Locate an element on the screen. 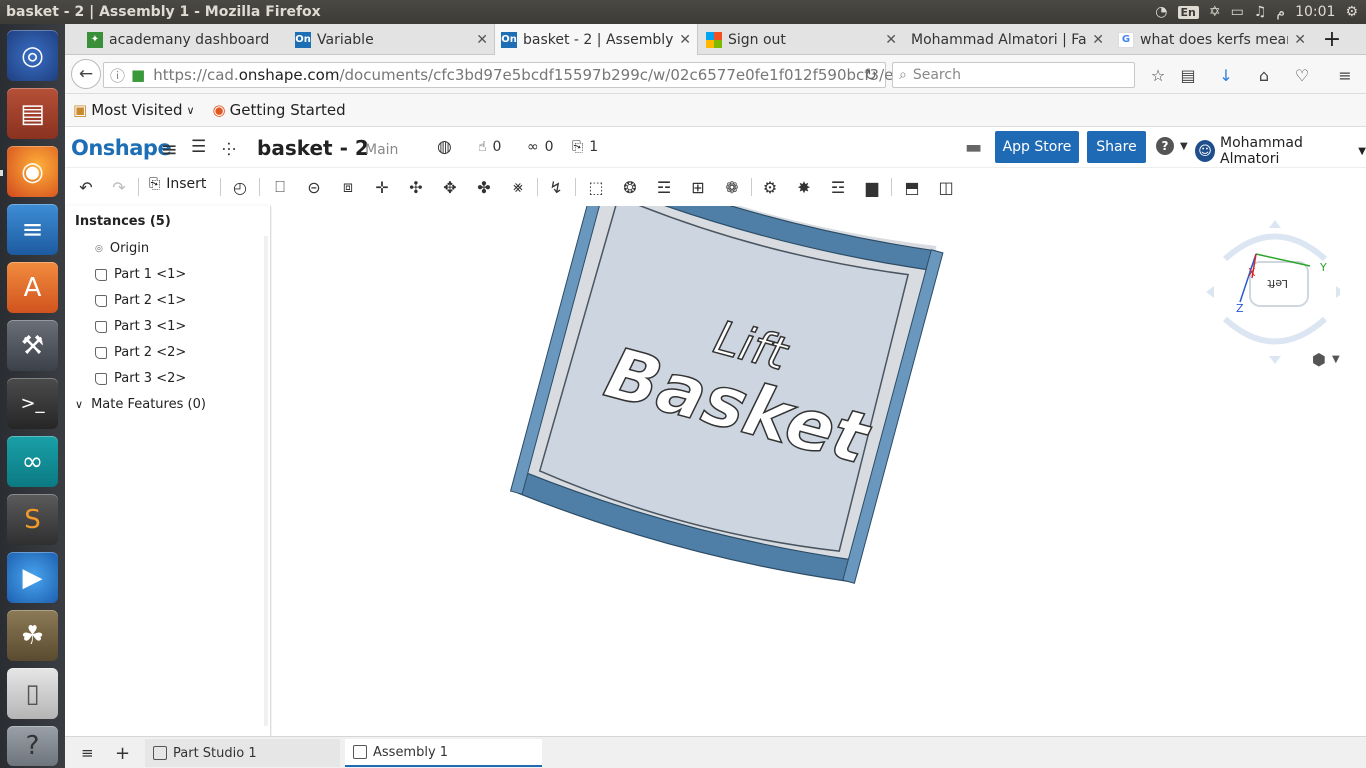 The width and height of the screenshot is (1366, 768). help-button: ? ▼ is located at coordinates (1172, 146).